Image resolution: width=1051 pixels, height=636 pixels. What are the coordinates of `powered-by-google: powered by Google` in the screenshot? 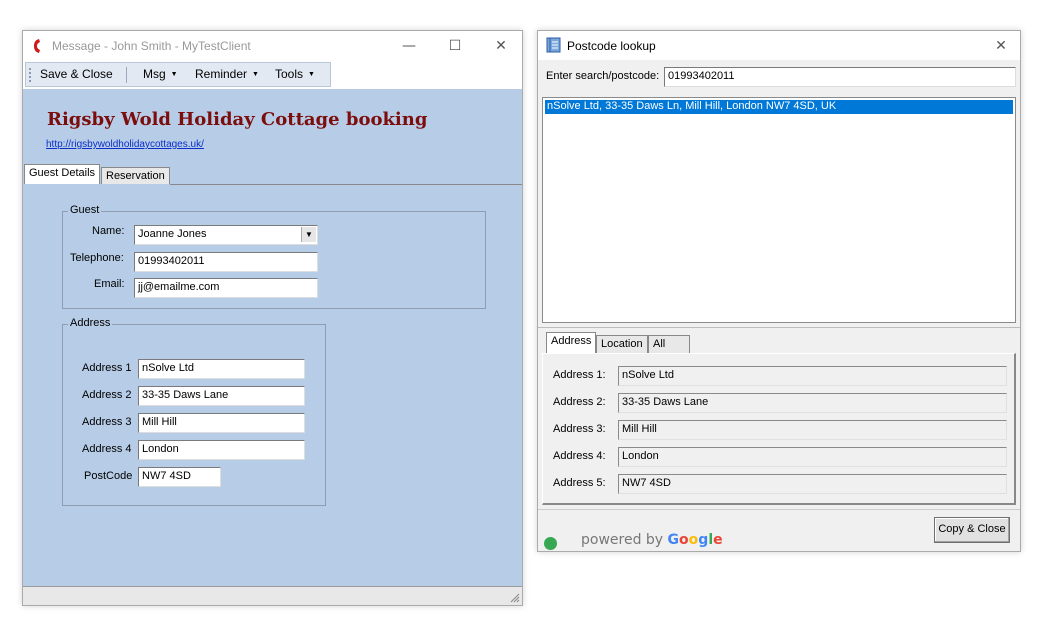 It's located at (652, 540).